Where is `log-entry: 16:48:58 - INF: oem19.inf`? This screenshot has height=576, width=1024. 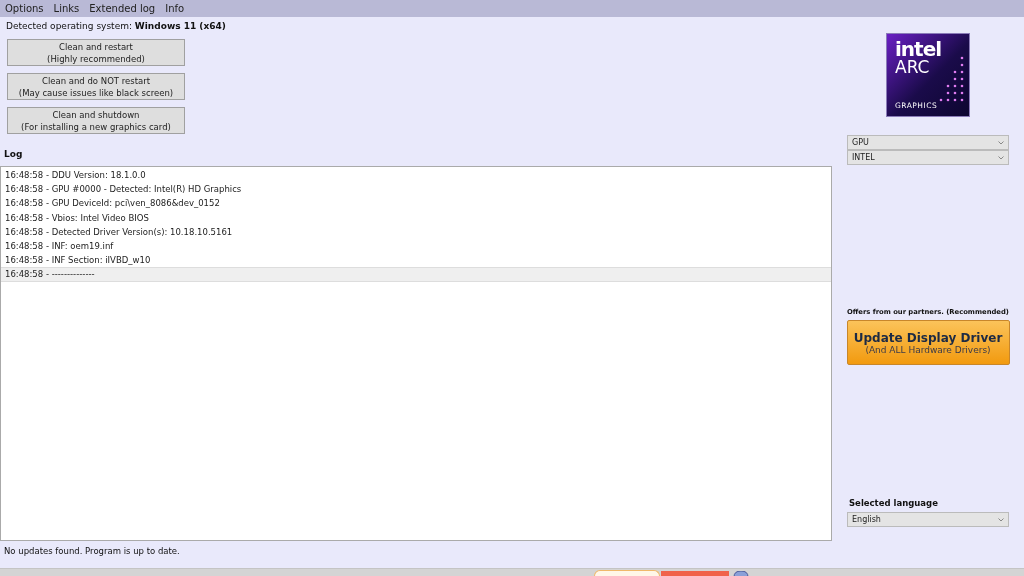 log-entry: 16:48:58 - INF: oem19.inf is located at coordinates (416, 246).